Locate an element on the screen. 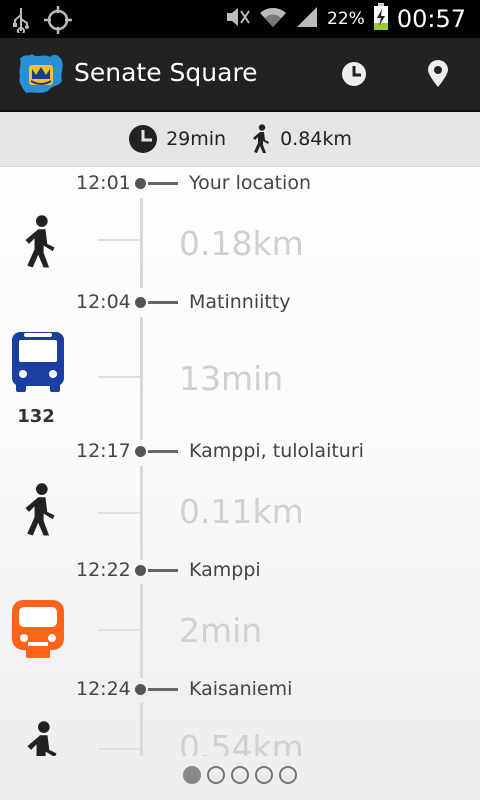  stop-time: 12:04 is located at coordinates (103, 302).